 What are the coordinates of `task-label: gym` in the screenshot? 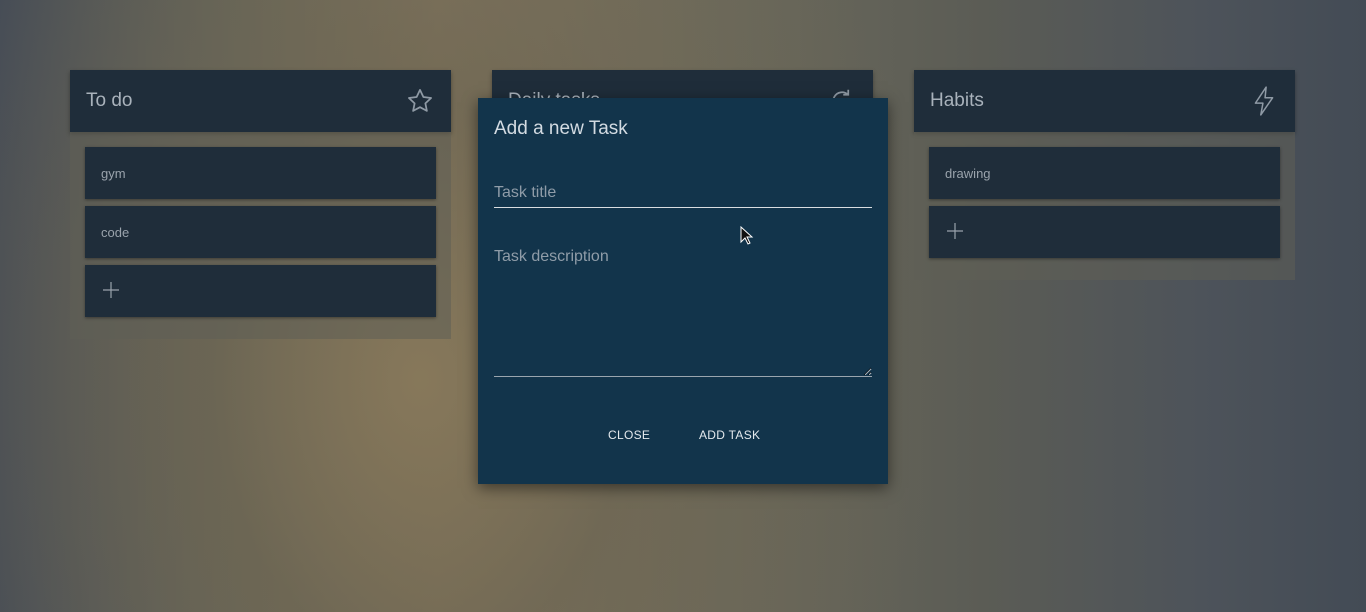 It's located at (113, 173).